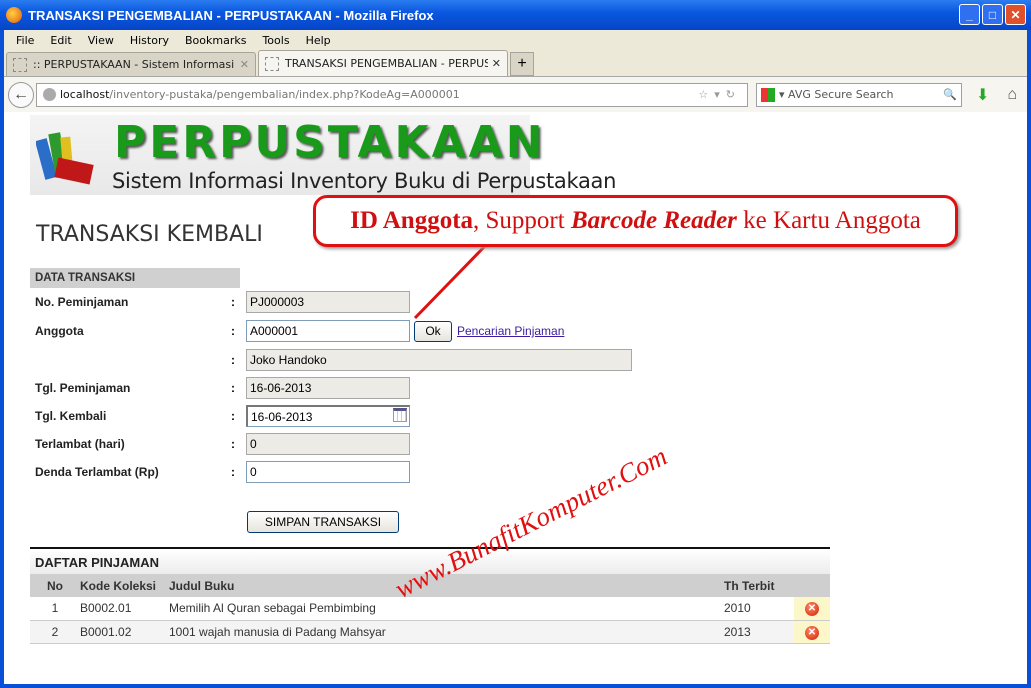  What do you see at coordinates (759, 585) in the screenshot?
I see `col-tahun: Th Terbit` at bounding box center [759, 585].